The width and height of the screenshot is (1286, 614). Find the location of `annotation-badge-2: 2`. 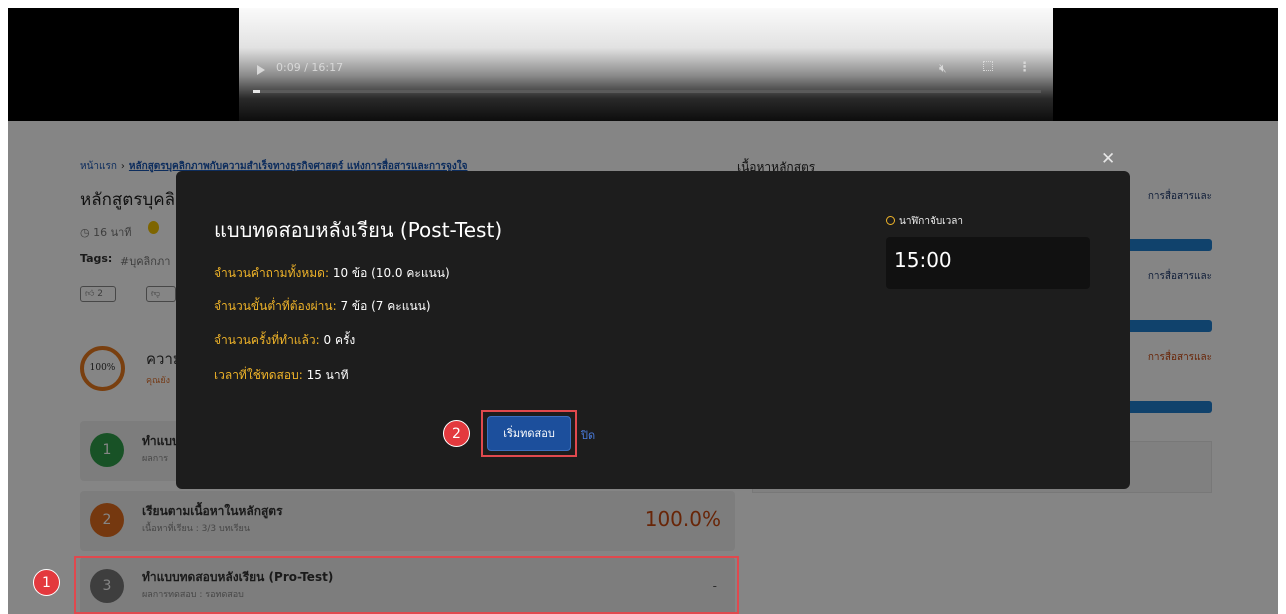

annotation-badge-2: 2 is located at coordinates (456, 433).